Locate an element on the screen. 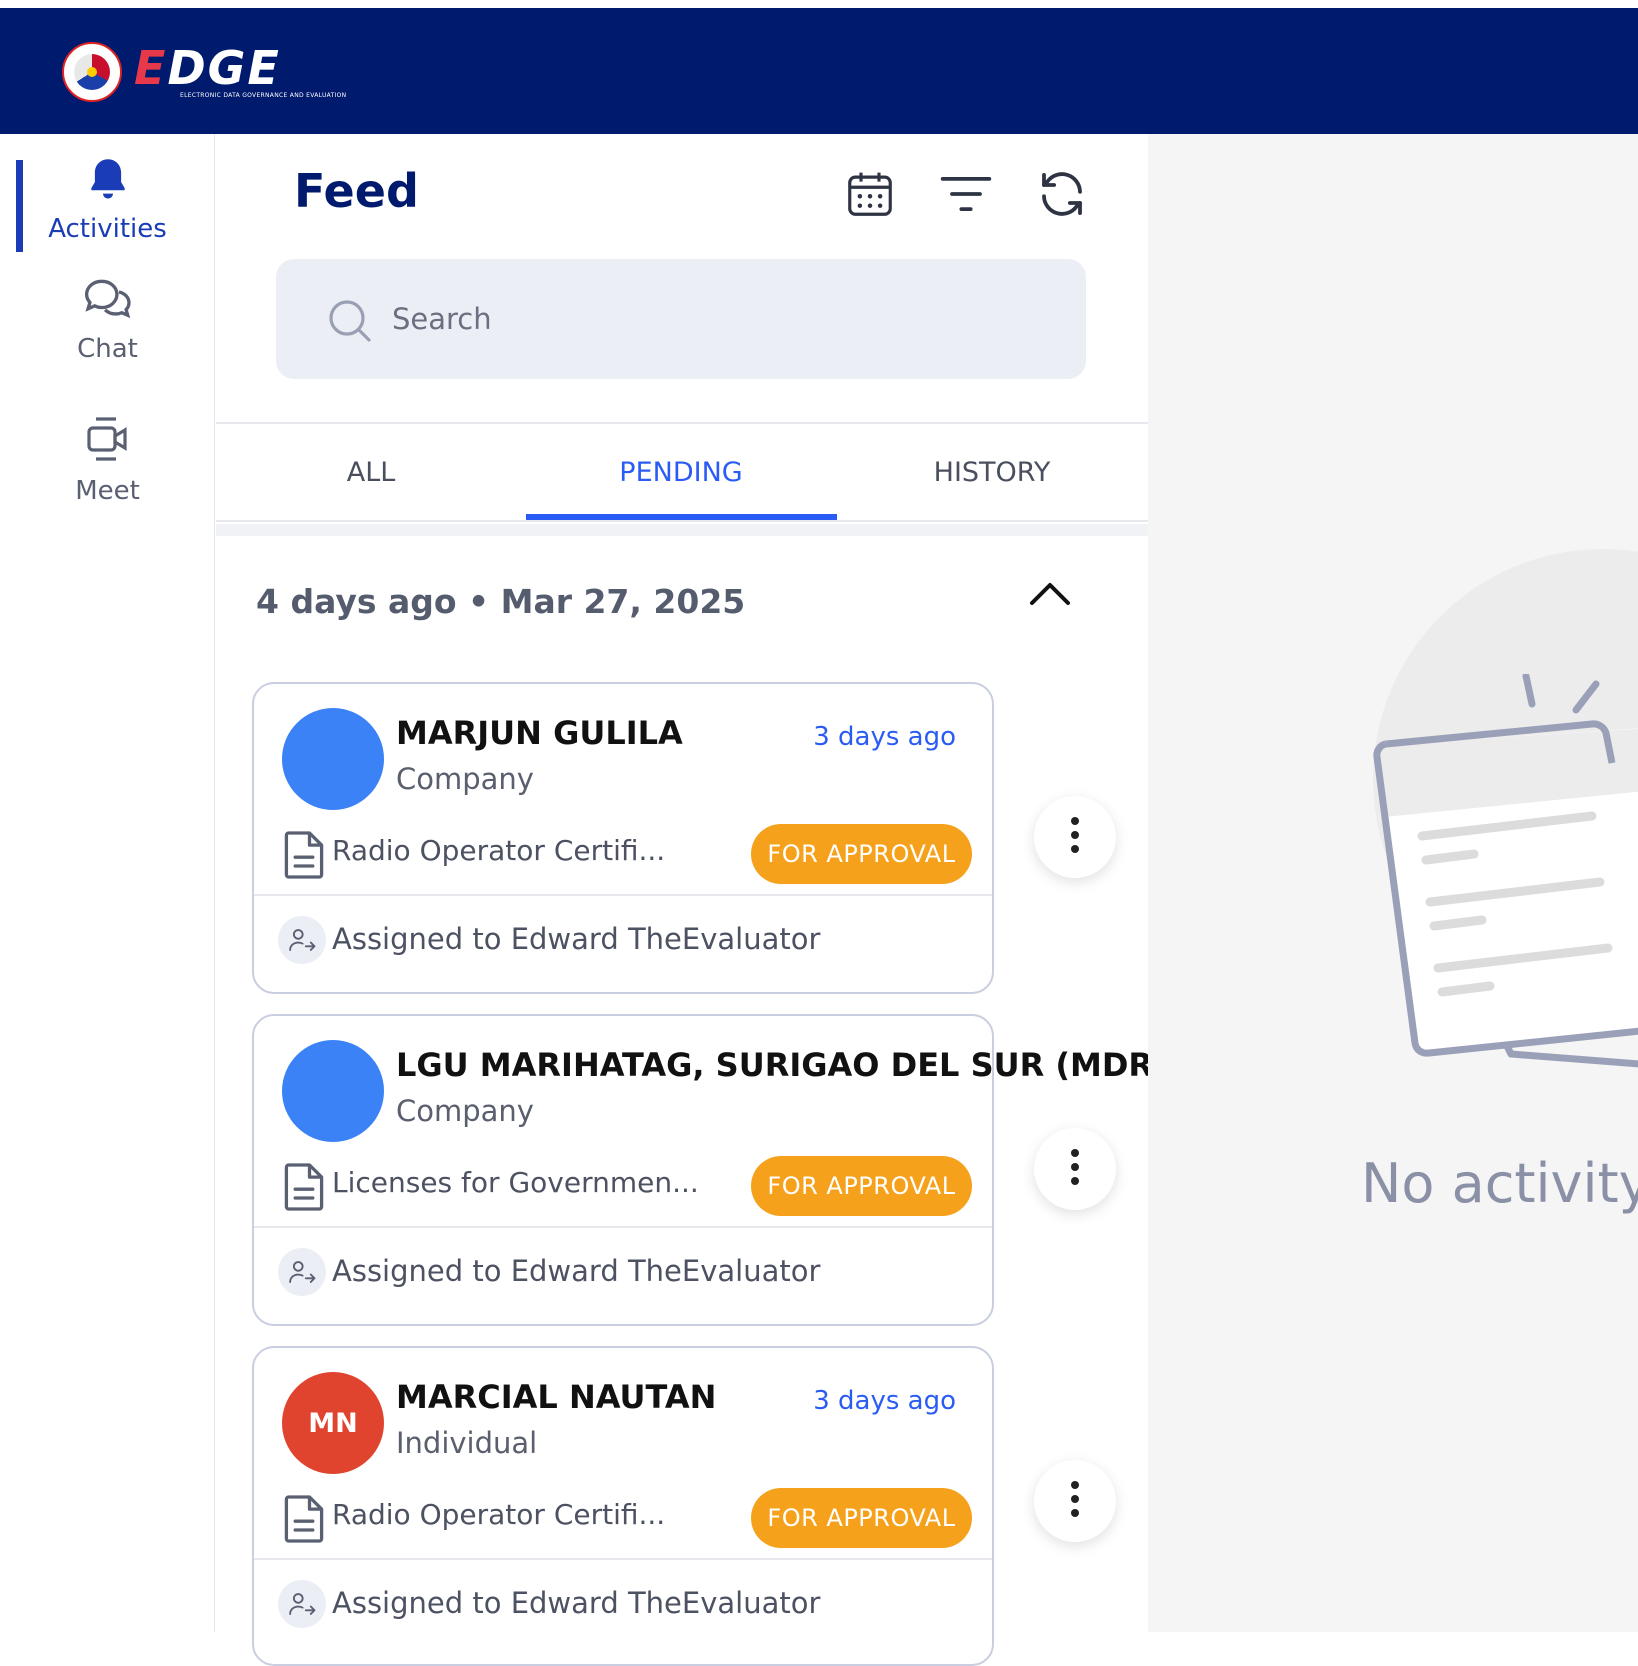  search-box is located at coordinates (681, 319).